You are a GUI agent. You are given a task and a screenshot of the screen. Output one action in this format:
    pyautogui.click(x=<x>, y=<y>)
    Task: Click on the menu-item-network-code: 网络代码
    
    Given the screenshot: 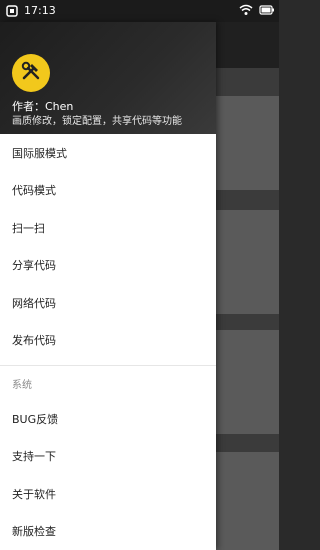 What is the action you would take?
    pyautogui.click(x=108, y=303)
    